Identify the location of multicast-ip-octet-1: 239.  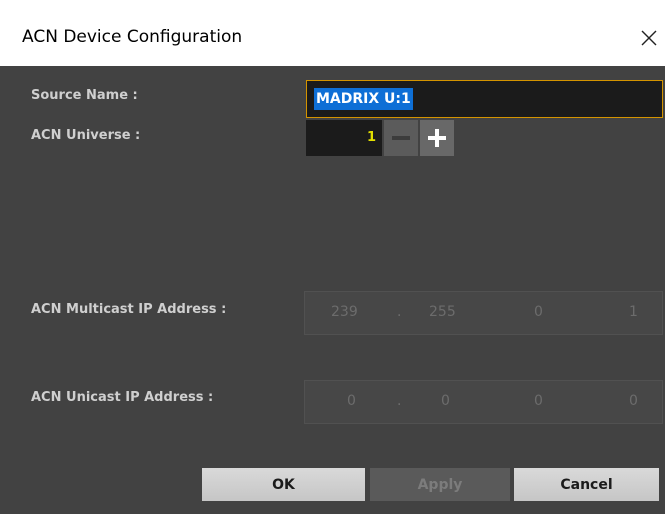
(344, 312).